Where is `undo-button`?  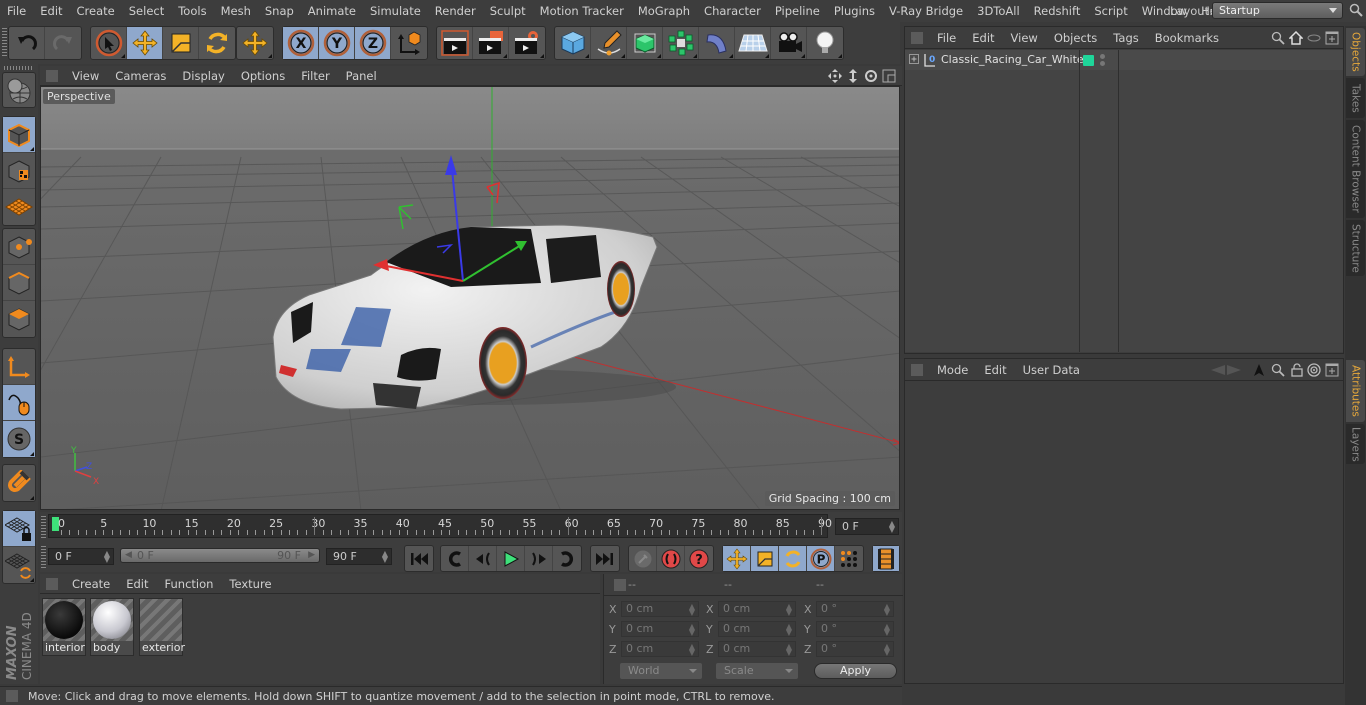
undo-button is located at coordinates (27, 43).